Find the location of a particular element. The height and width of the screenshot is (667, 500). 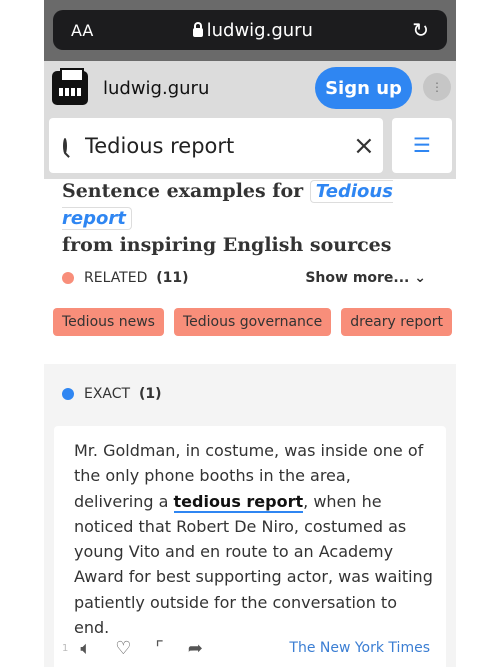

chip: dreary report is located at coordinates (397, 322).